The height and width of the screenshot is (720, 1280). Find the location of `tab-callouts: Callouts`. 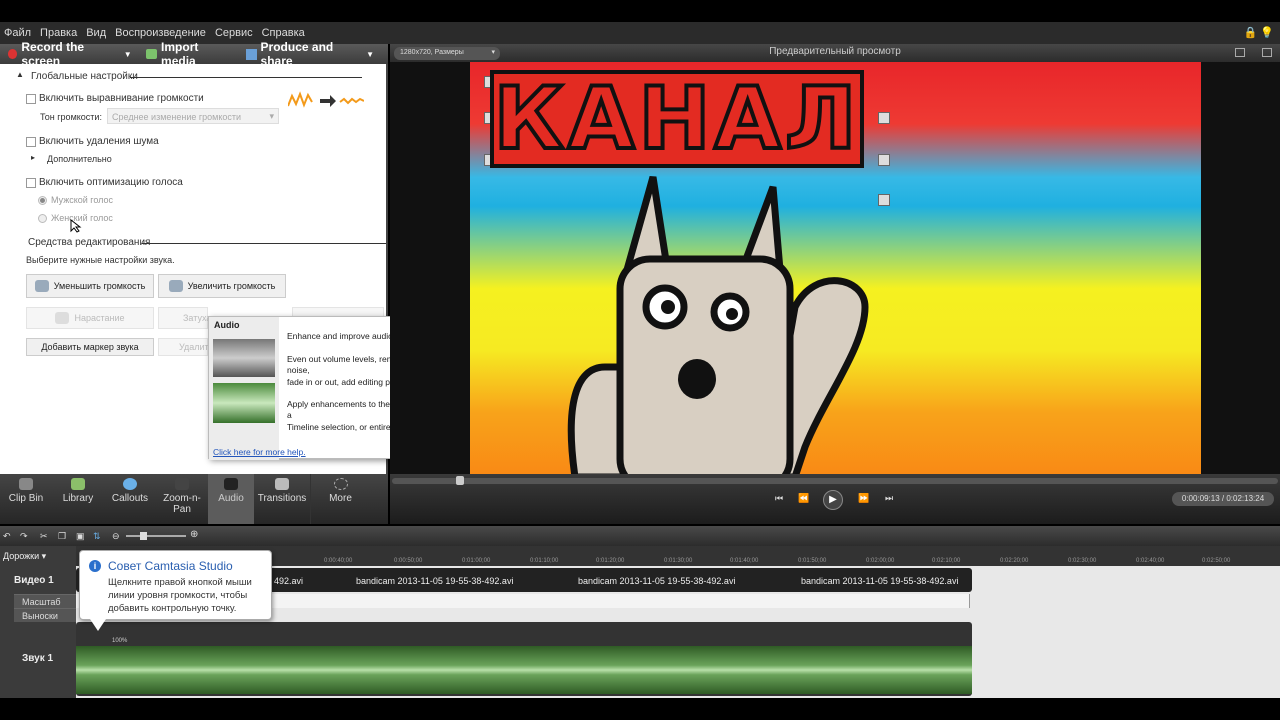

tab-callouts: Callouts is located at coordinates (130, 499).